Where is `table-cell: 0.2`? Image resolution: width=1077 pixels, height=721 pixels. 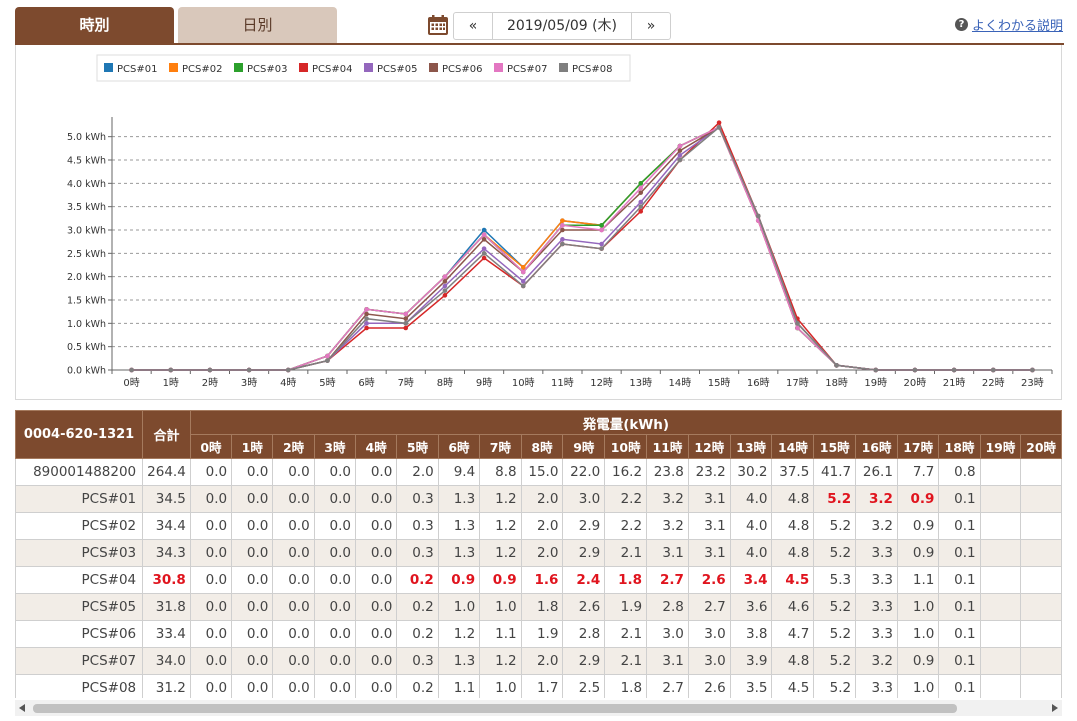
table-cell: 0.2 is located at coordinates (417, 686).